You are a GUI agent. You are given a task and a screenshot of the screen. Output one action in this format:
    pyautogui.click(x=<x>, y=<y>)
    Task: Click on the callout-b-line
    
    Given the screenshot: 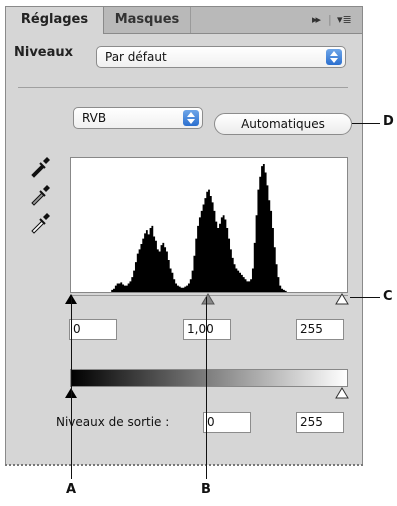 What is the action you would take?
    pyautogui.click(x=206, y=388)
    